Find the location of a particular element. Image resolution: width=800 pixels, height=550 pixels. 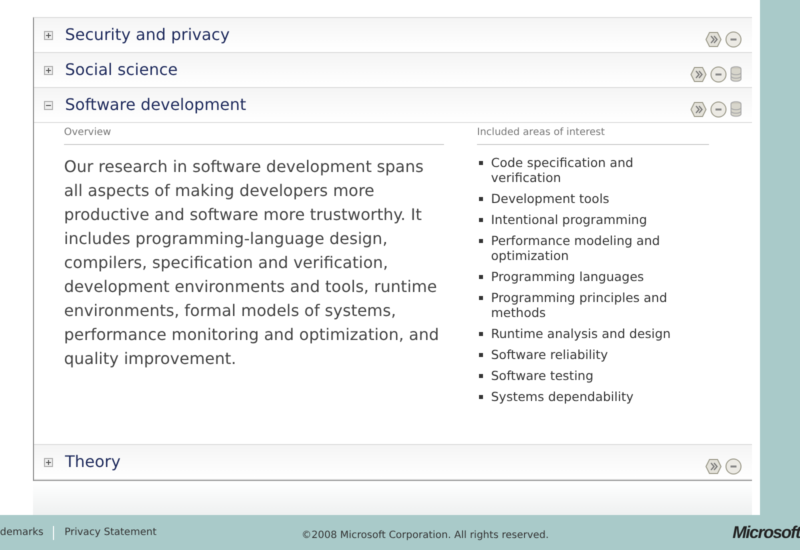

section-title: Software development is located at coordinates (155, 105).